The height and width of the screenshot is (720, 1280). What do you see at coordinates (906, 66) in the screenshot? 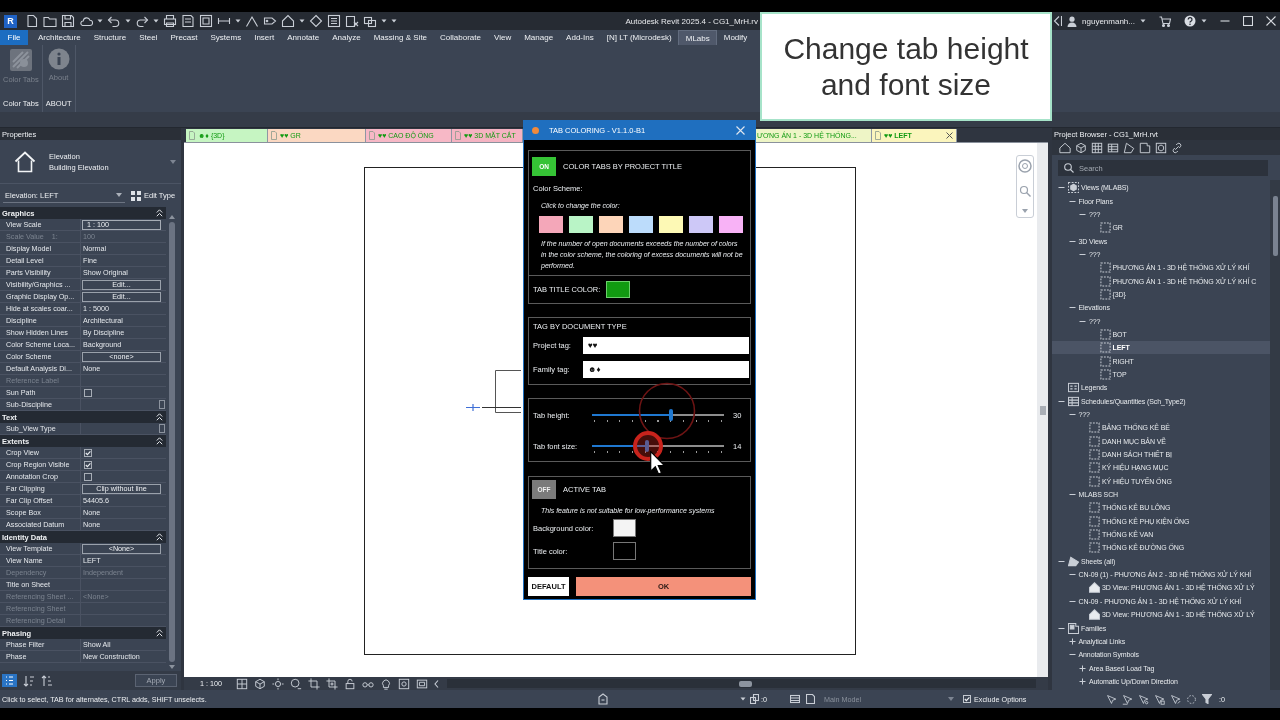
I see `caption-text: Change tab height and font size` at bounding box center [906, 66].